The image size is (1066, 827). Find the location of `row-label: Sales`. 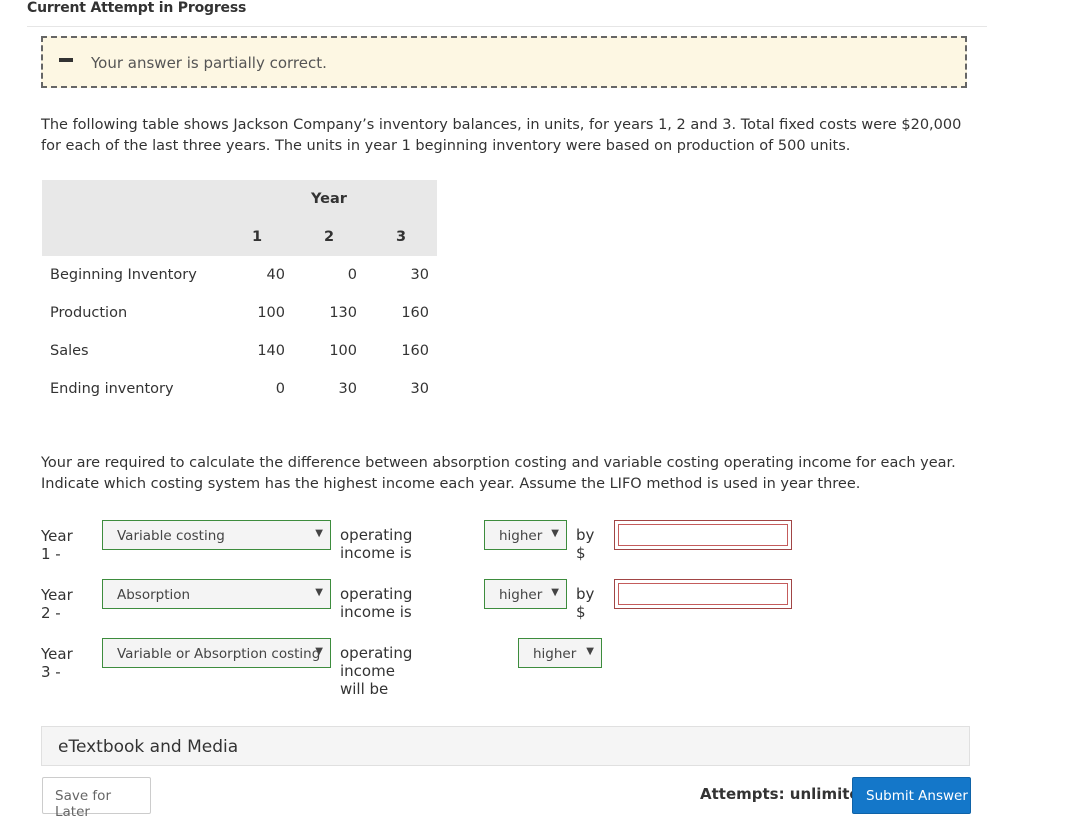

row-label: Sales is located at coordinates (69, 351).